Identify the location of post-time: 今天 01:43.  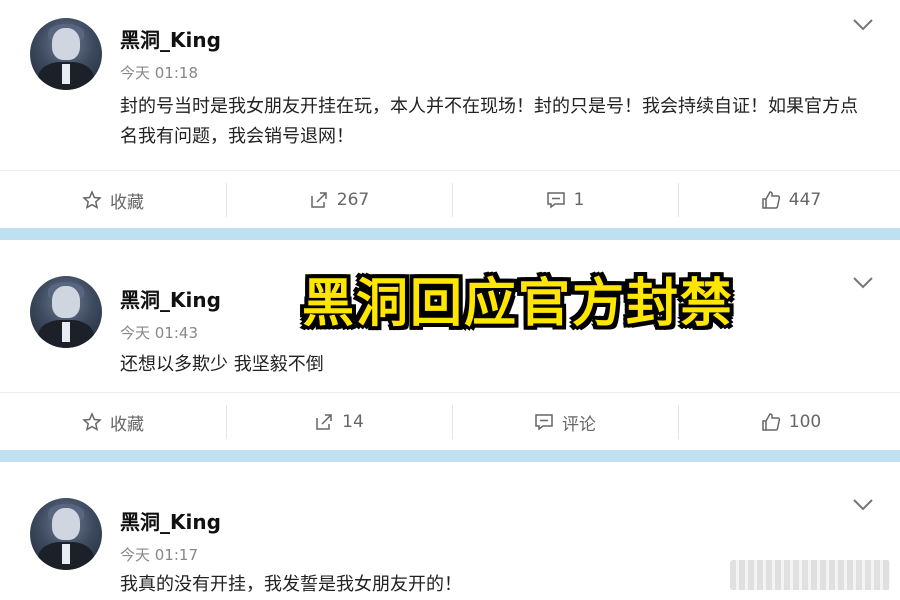
(159, 333).